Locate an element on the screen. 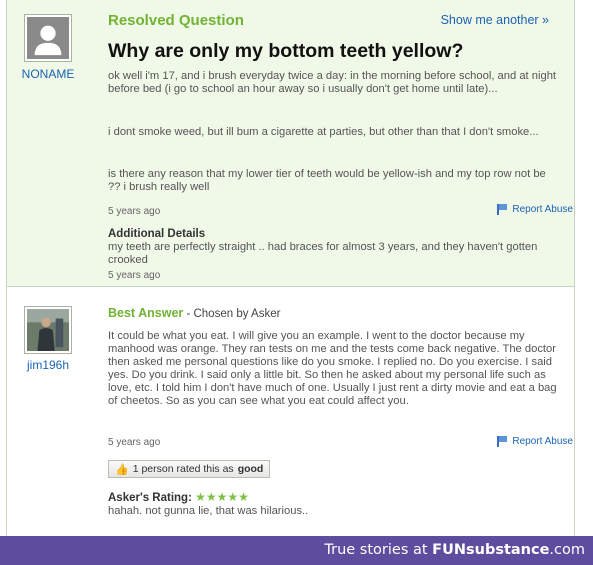  additional-details-timestamp: 5 years ago is located at coordinates (134, 275).